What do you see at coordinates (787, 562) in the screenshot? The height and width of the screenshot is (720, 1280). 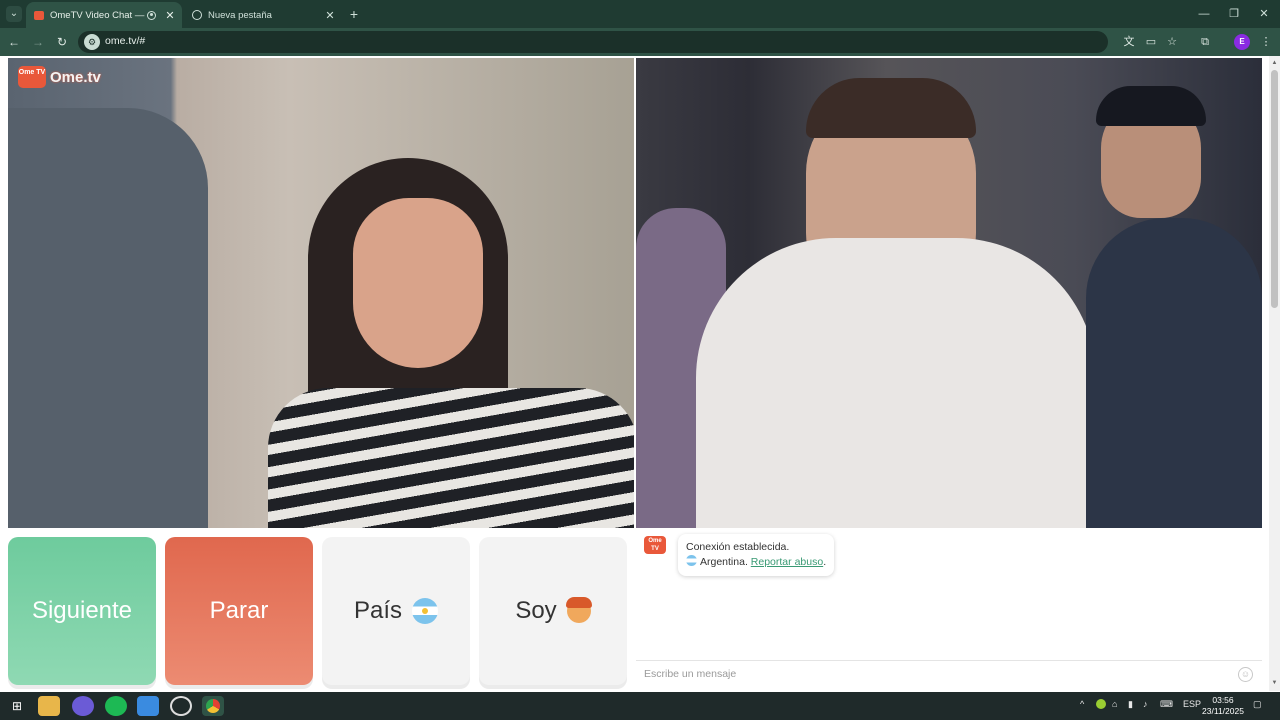 I see `report-abuse-link: Reportar abuso` at bounding box center [787, 562].